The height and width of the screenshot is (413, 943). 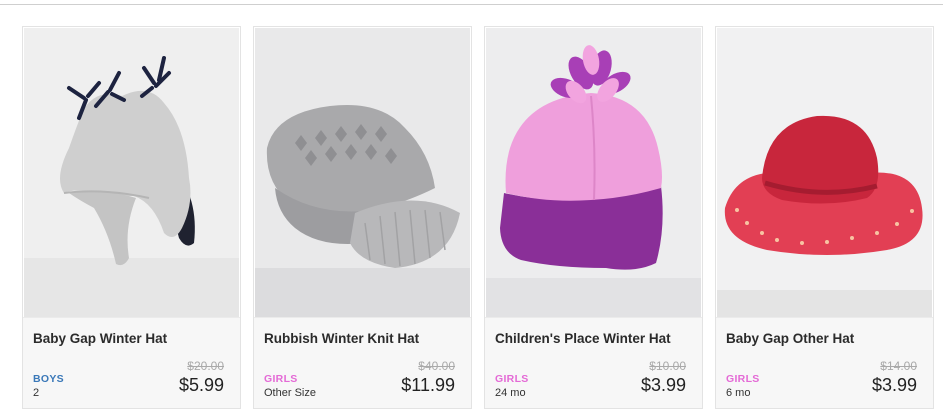 I want to click on sale-price: $11.99, so click(x=428, y=385).